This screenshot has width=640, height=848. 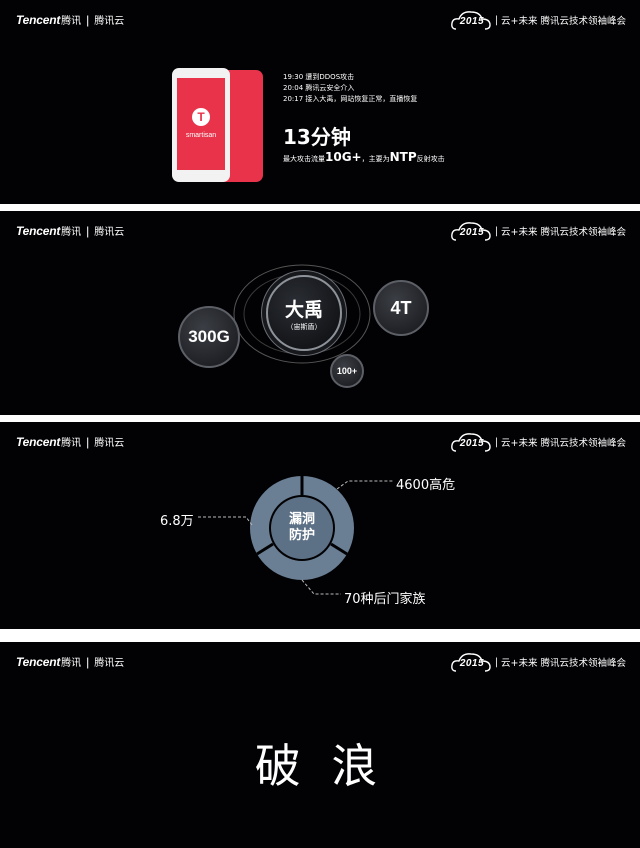 I want to click on flow-value: 10G+, so click(x=343, y=157).